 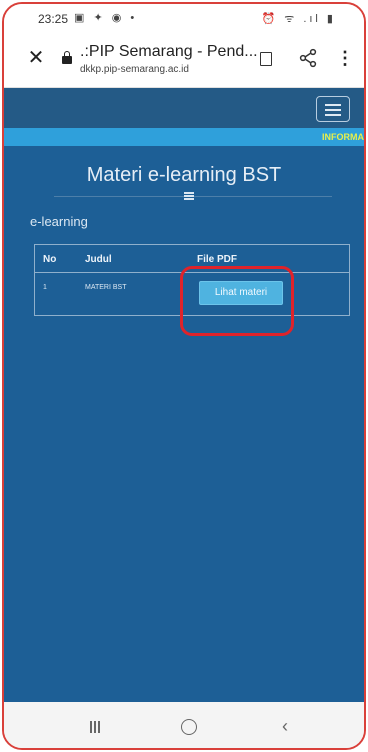 I want to click on hamburger-menu-icon, so click(x=333, y=109).